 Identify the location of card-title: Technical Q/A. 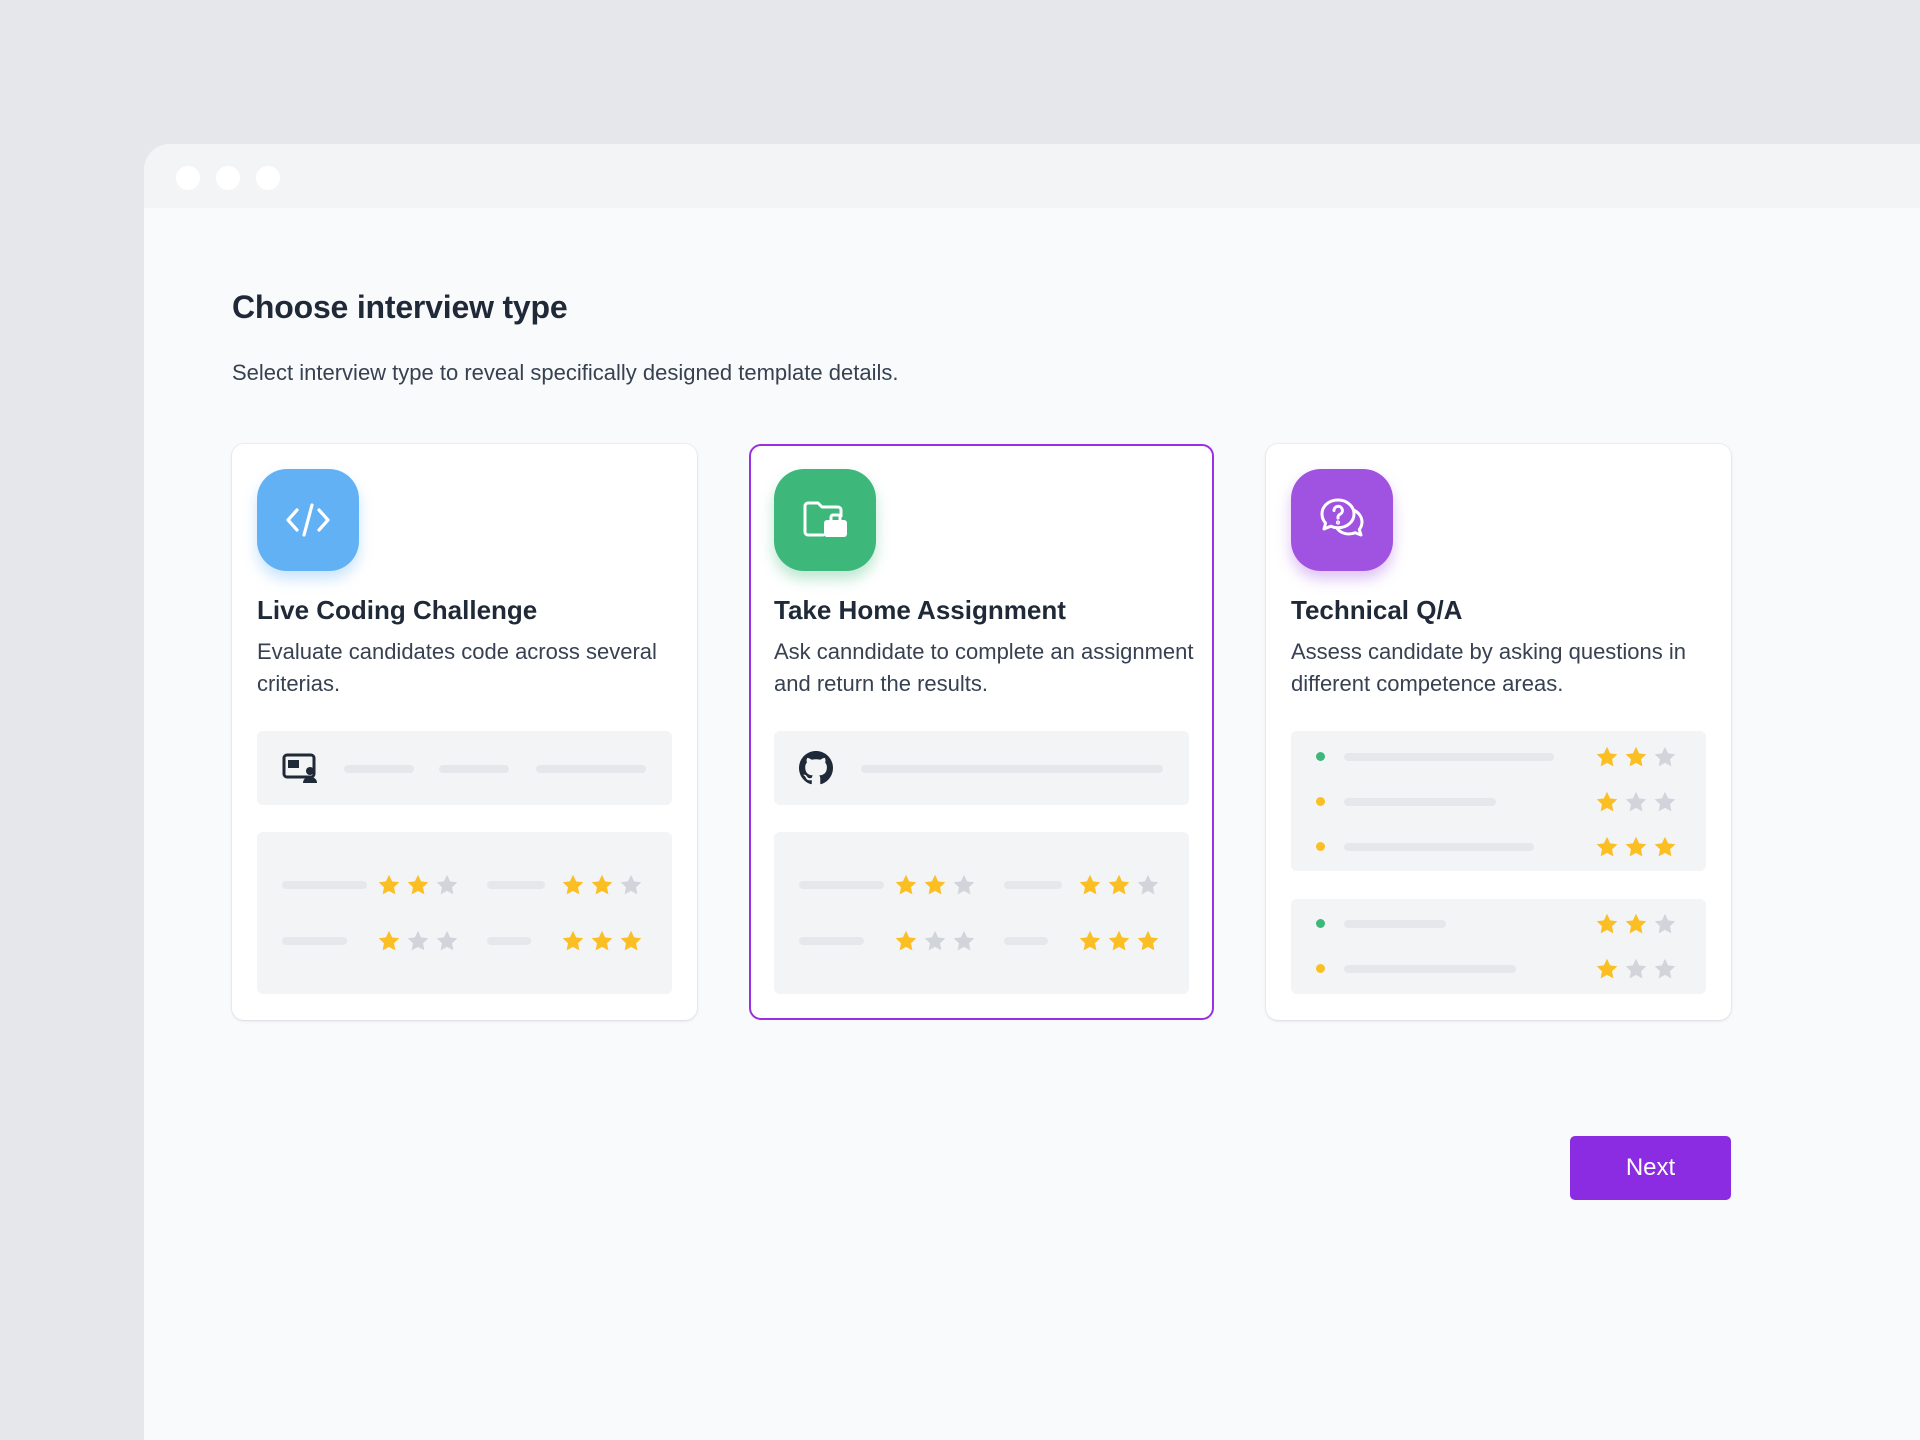
(1377, 610).